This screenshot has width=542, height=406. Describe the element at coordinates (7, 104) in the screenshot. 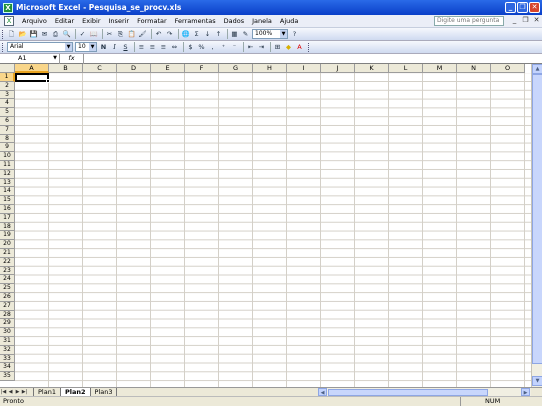

I see `row-header-4: 4` at that location.